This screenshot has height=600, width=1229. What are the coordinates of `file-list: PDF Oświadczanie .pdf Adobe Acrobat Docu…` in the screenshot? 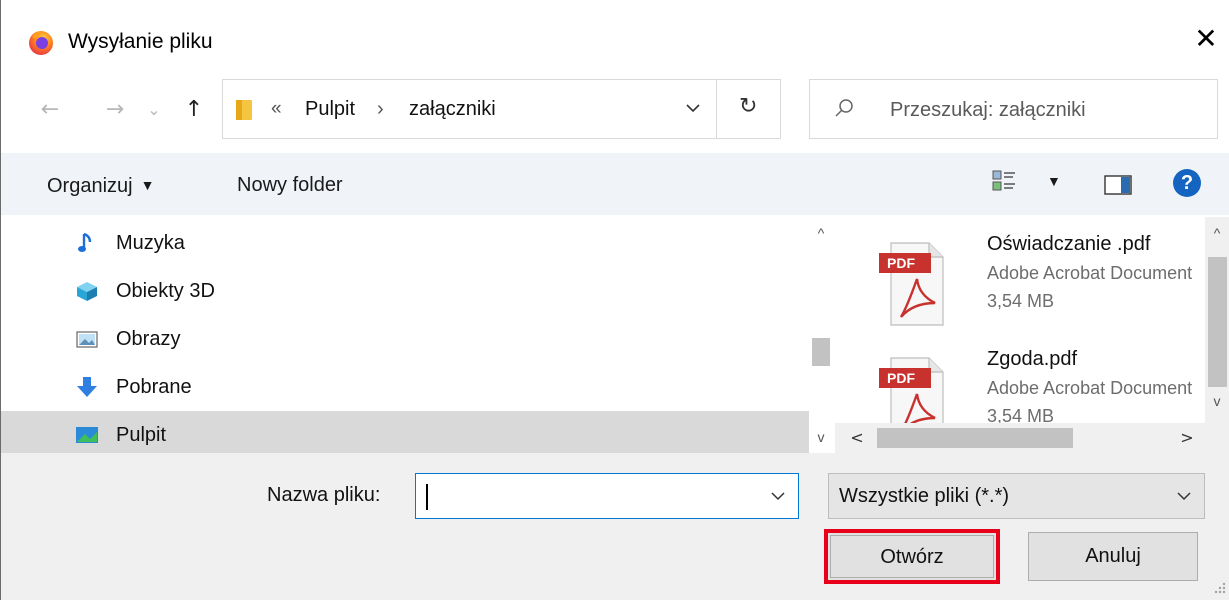 It's located at (1020, 320).